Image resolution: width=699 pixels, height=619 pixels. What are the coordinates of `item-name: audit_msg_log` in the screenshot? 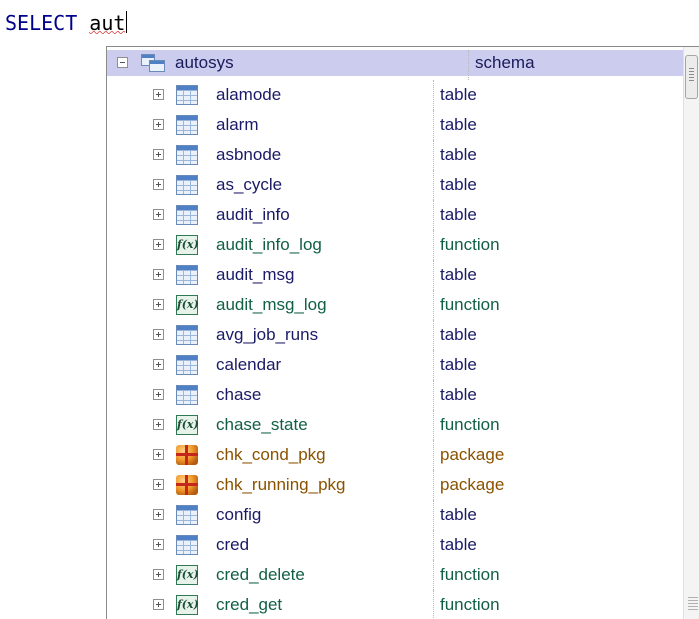 It's located at (271, 304).